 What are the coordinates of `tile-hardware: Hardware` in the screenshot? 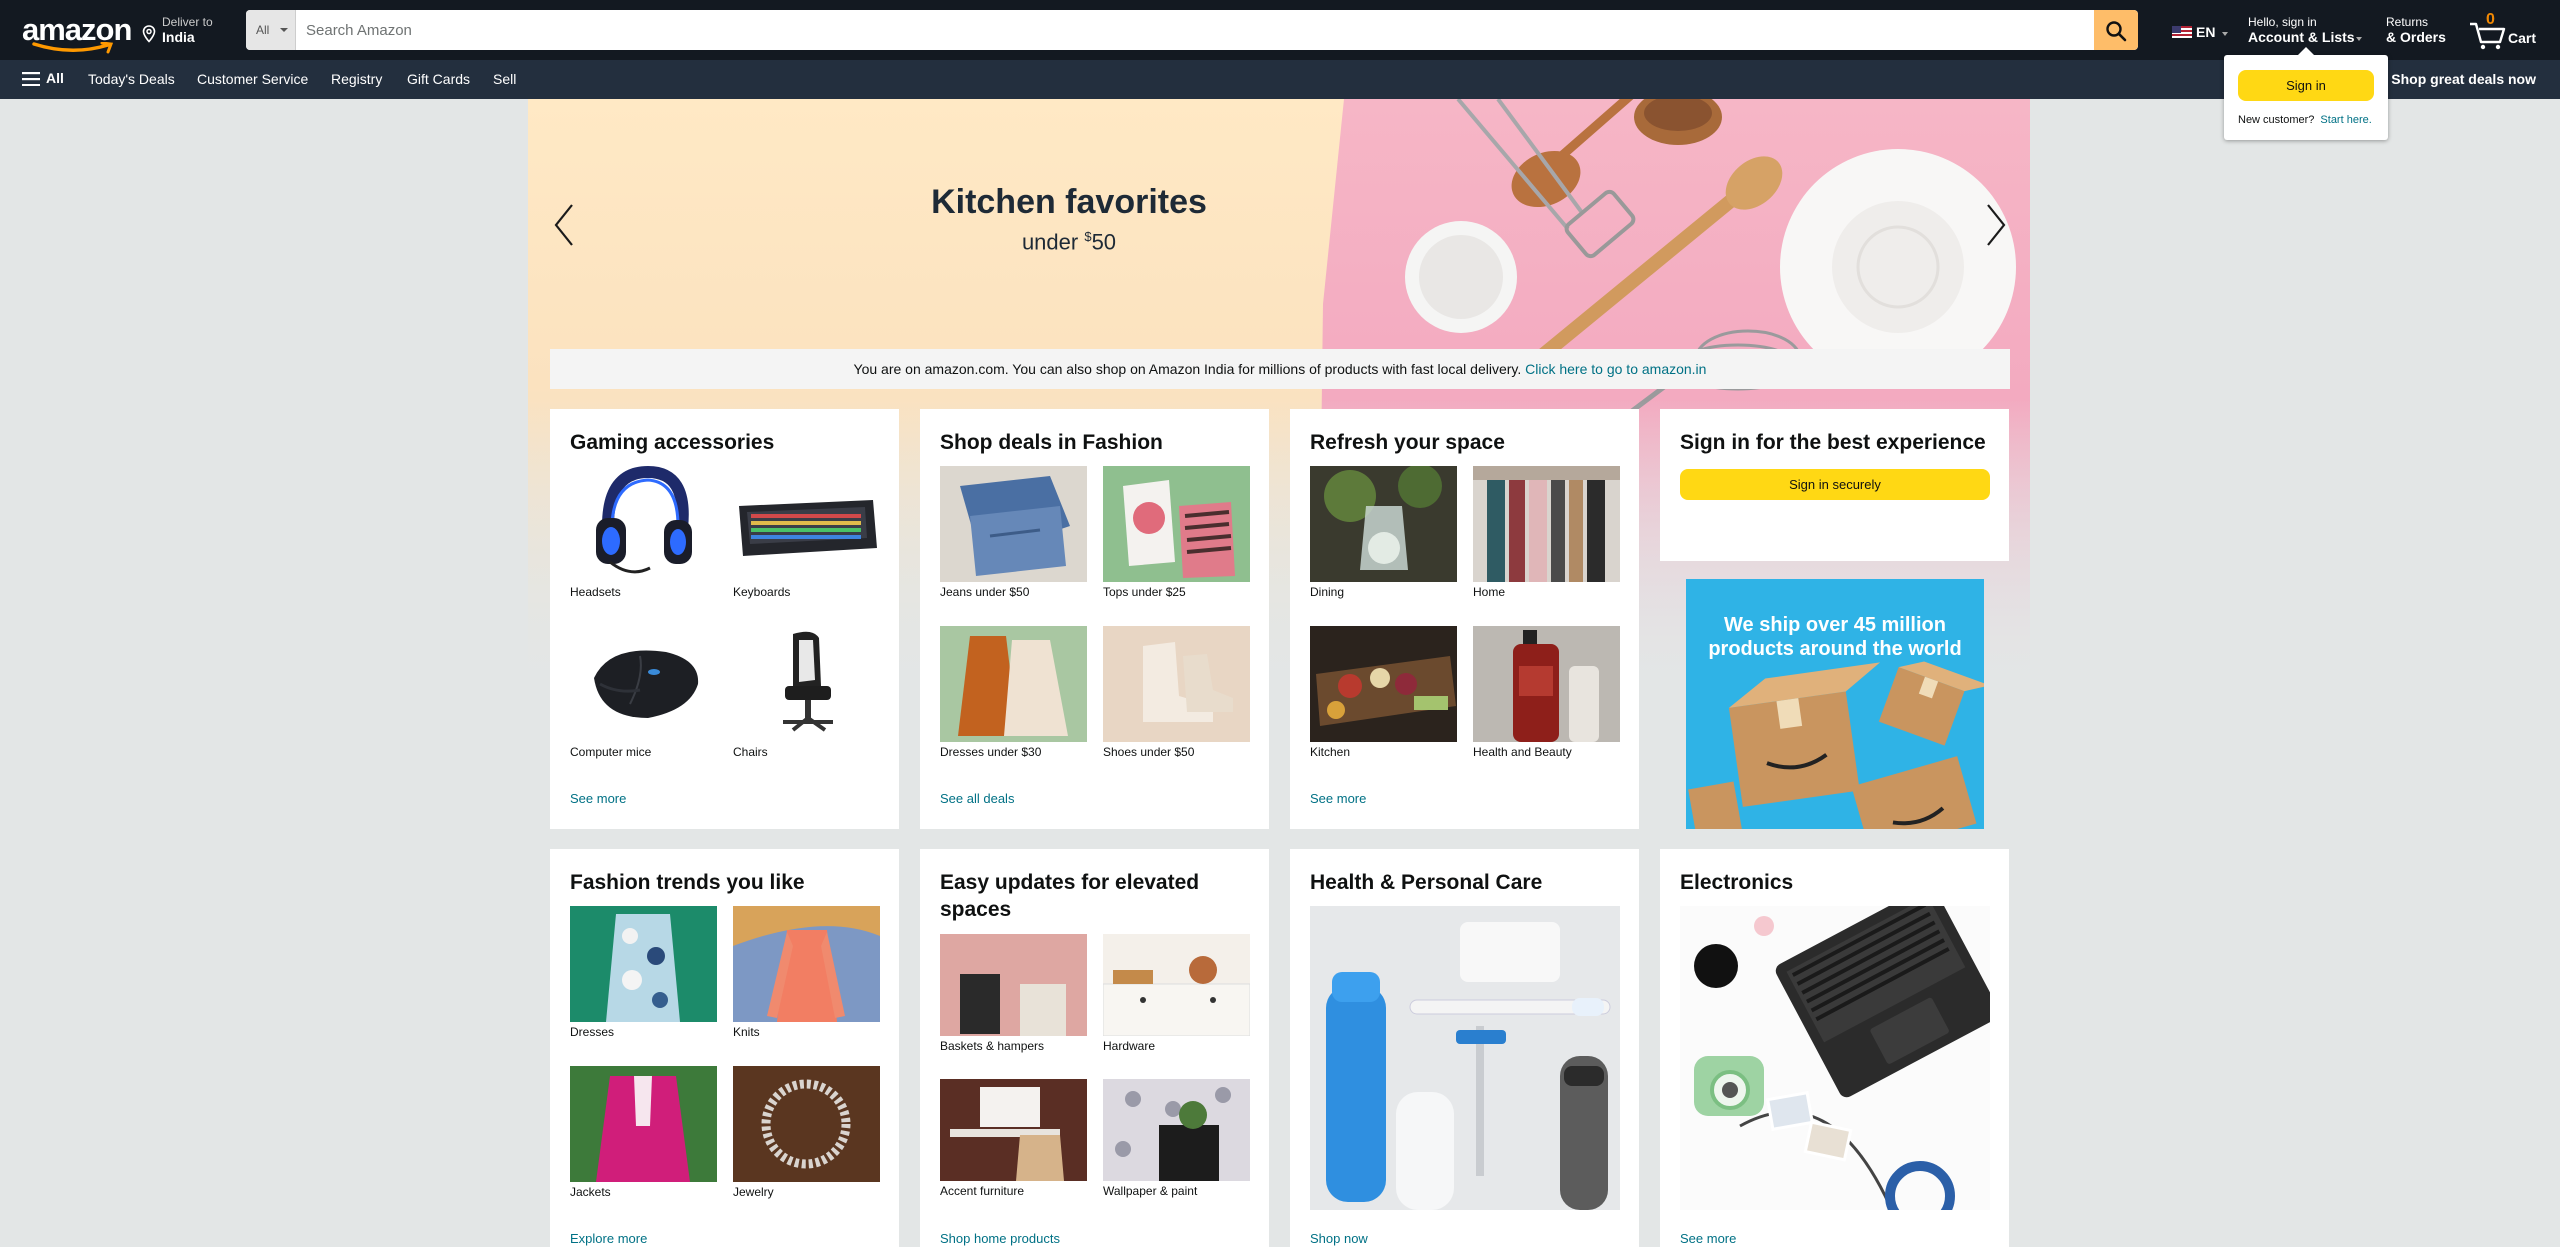 It's located at (1176, 993).